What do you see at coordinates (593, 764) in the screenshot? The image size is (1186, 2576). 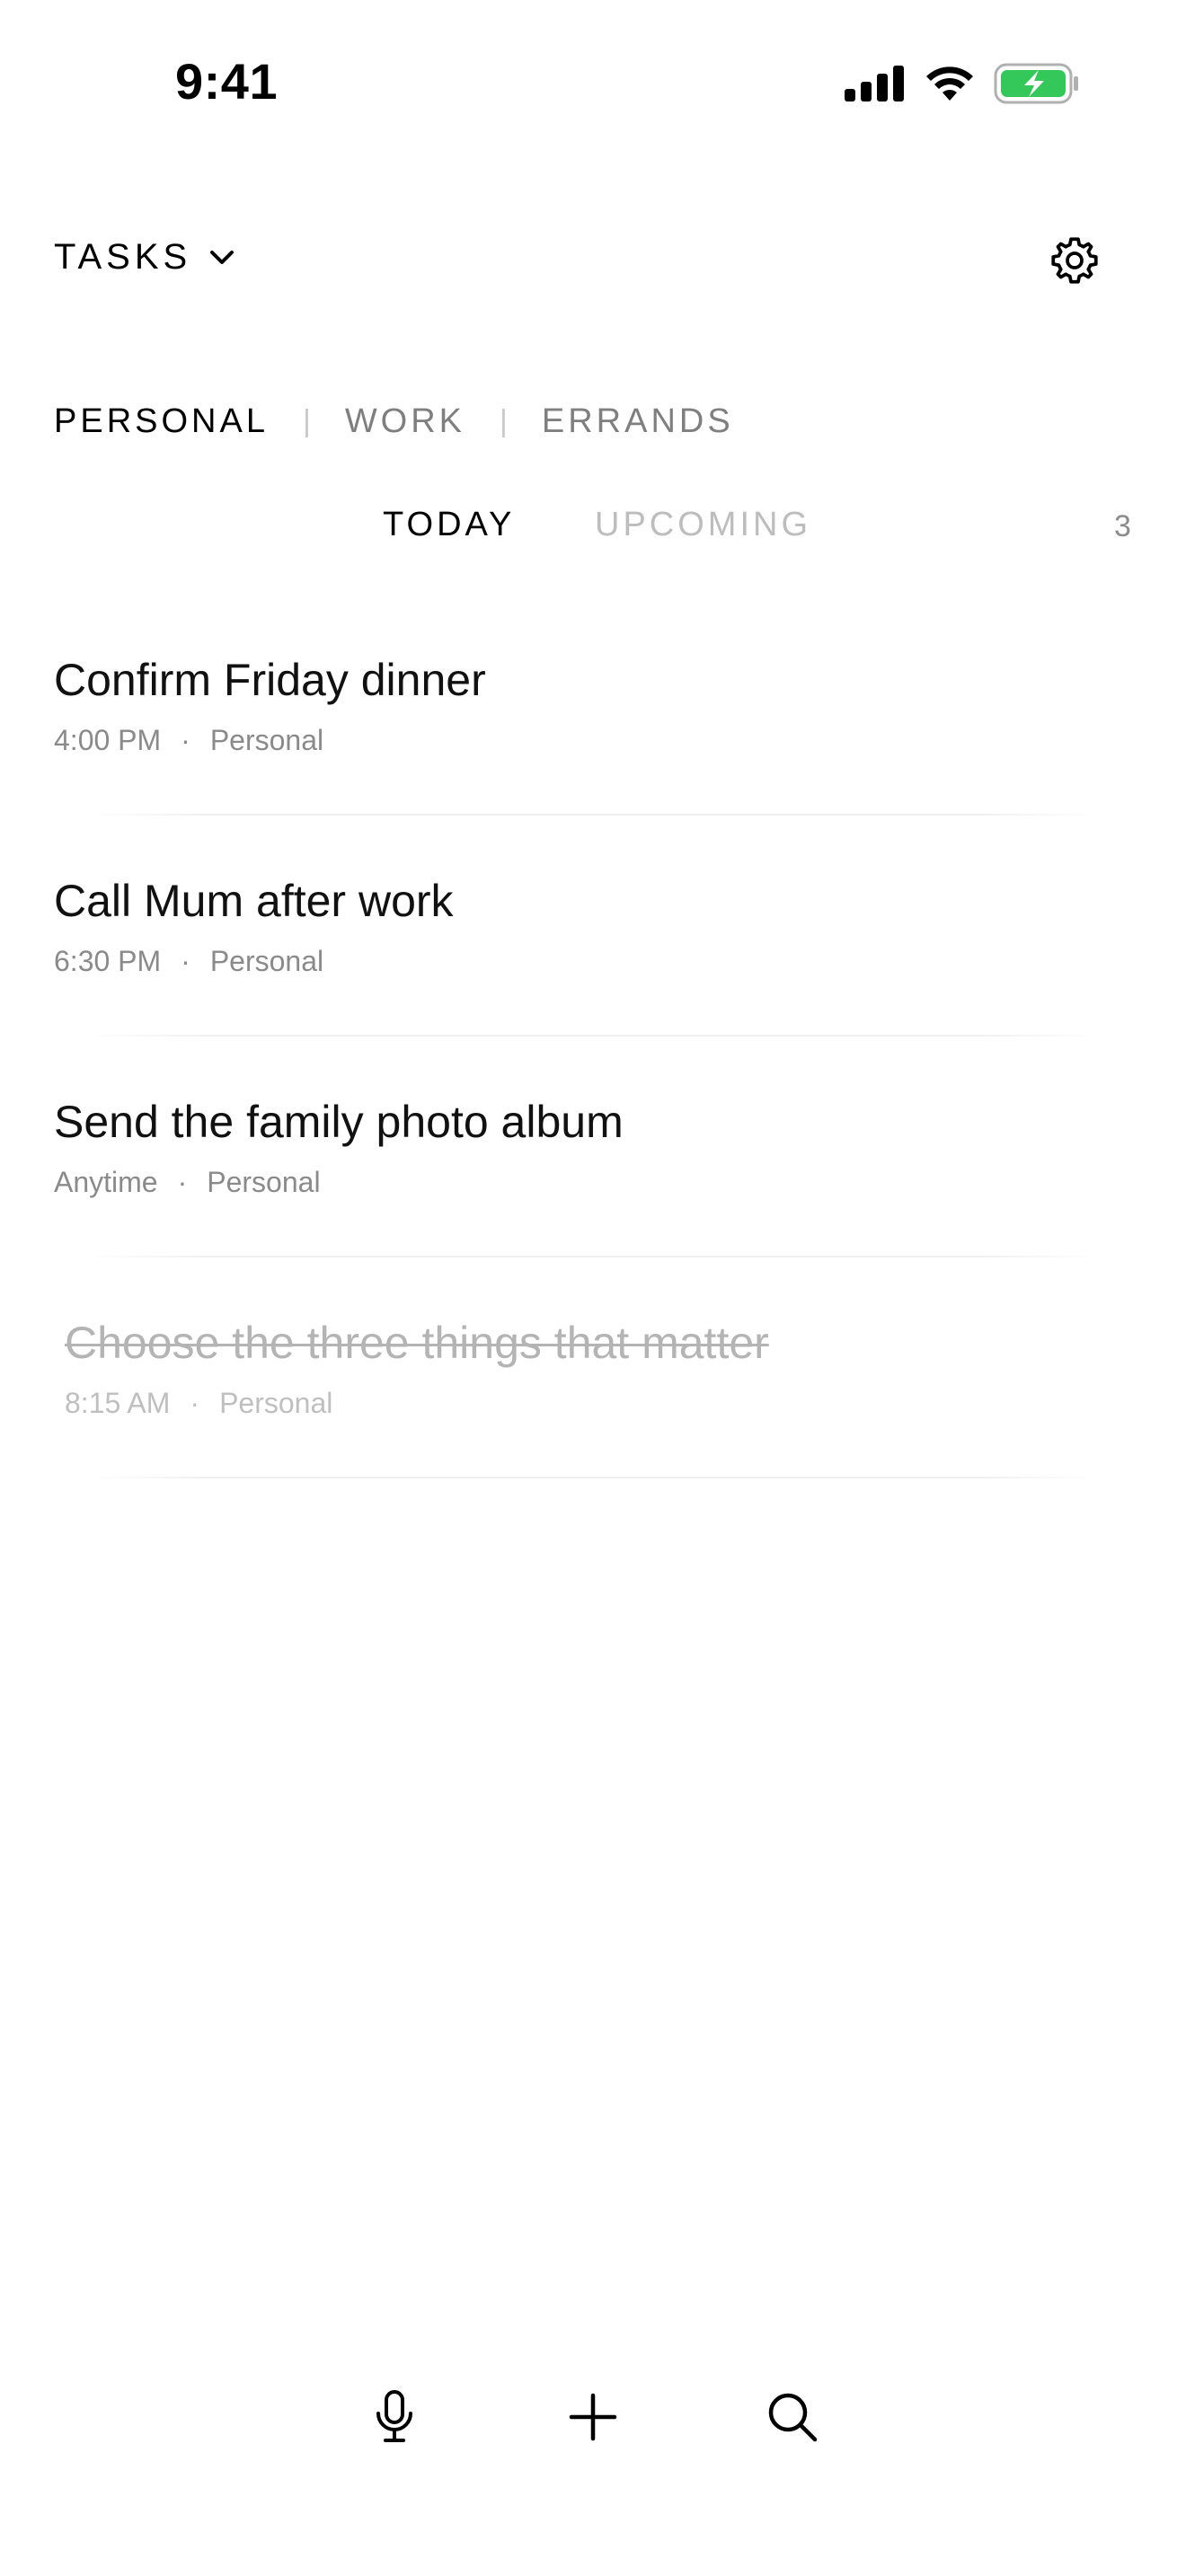 I see `task-item: Confirm Friday dinner 4:00 PM · Personal` at bounding box center [593, 764].